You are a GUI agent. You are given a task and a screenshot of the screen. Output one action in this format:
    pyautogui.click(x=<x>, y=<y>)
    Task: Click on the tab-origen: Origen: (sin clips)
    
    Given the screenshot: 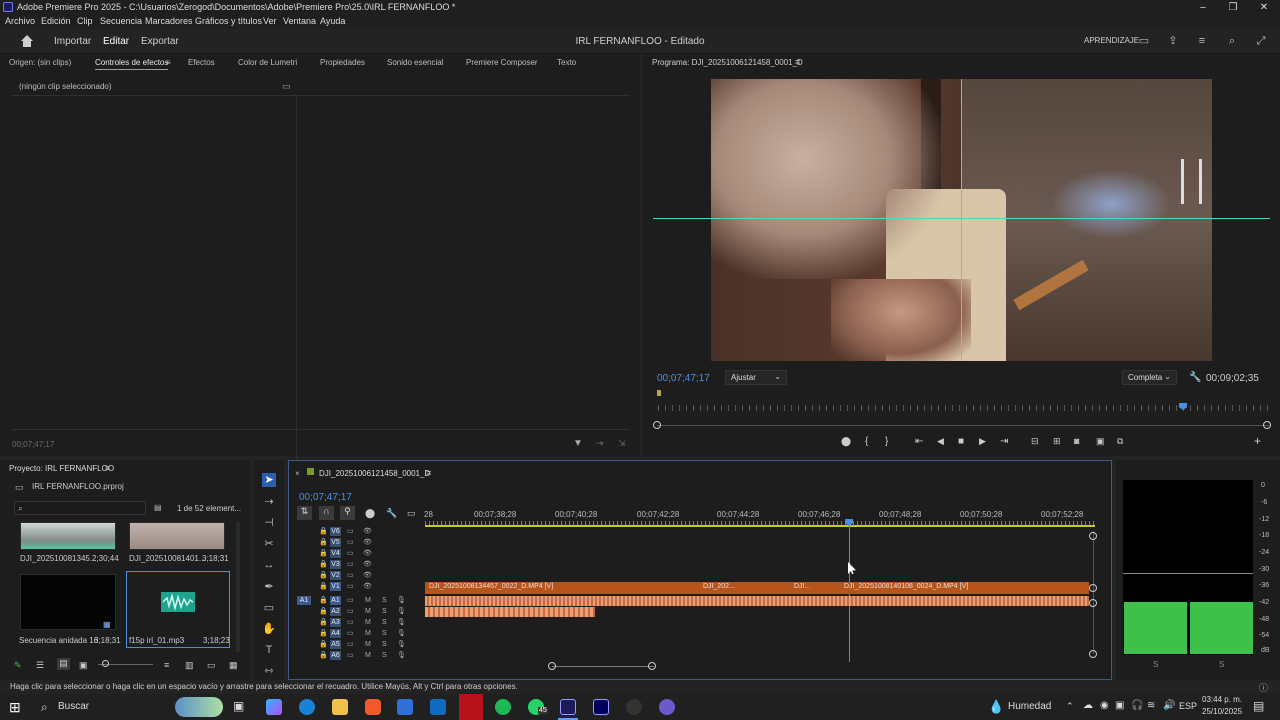 What is the action you would take?
    pyautogui.click(x=40, y=62)
    